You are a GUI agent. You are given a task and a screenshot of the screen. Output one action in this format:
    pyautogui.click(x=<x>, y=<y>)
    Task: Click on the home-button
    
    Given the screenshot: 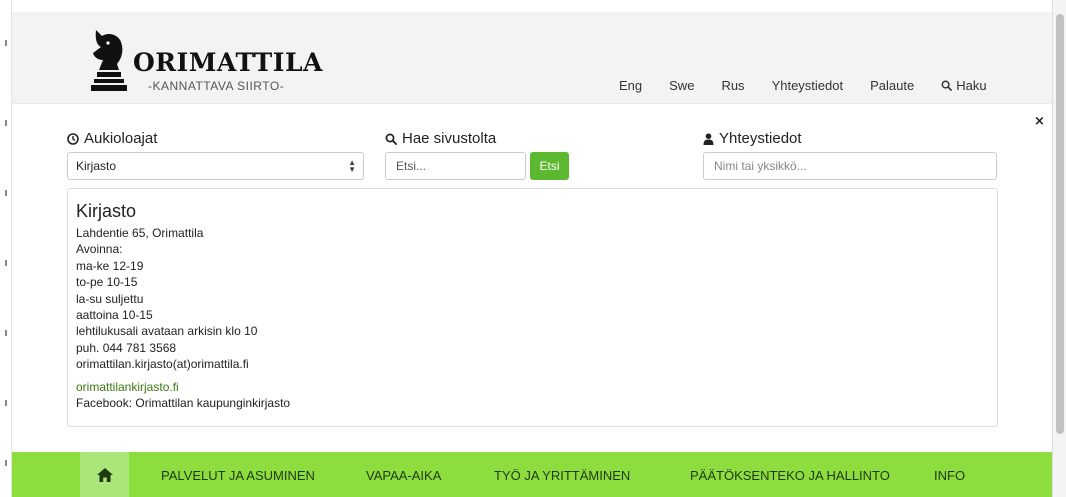 What is the action you would take?
    pyautogui.click(x=104, y=474)
    